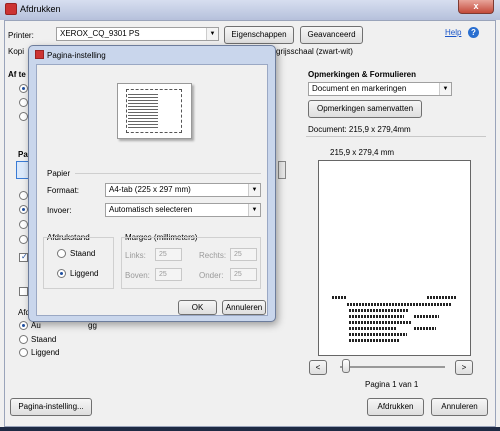 The image size is (500, 431). Describe the element at coordinates (359, 88) in the screenshot. I see `comments-value: Document en markeringen` at that location.